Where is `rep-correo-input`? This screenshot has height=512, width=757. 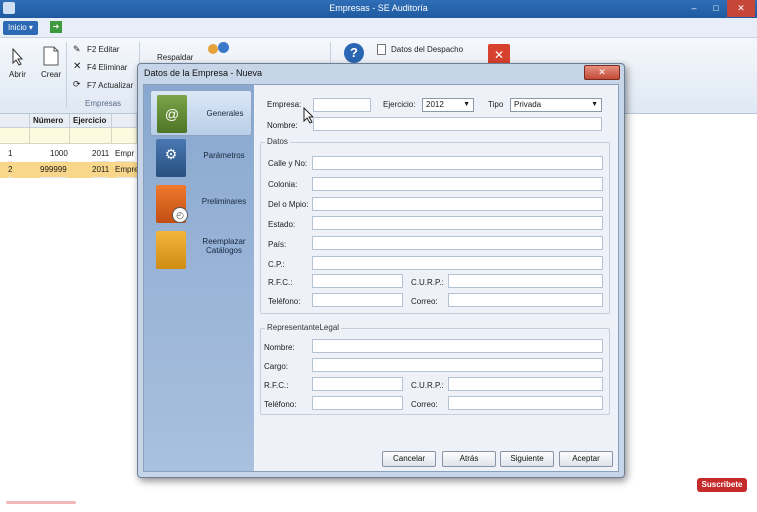
rep-correo-input is located at coordinates (525, 403).